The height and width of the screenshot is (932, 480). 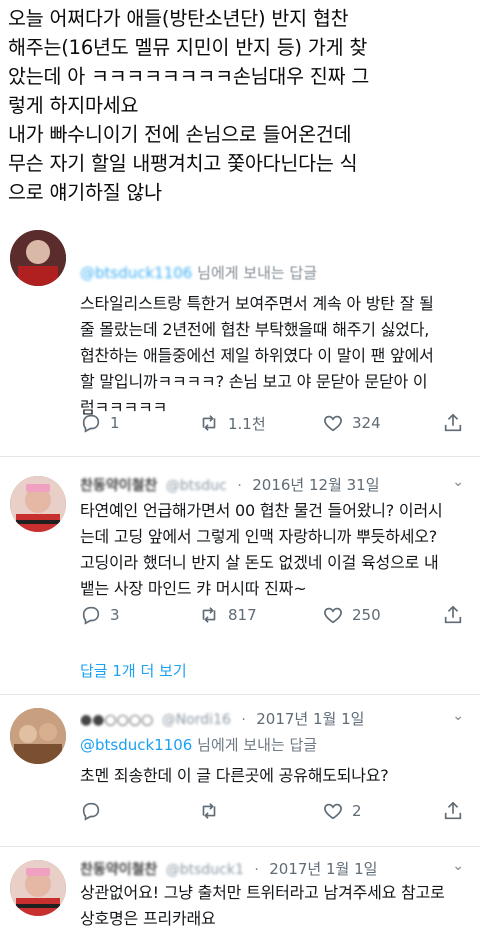 What do you see at coordinates (116, 720) in the screenshot?
I see `author-name: ●●○○○○` at bounding box center [116, 720].